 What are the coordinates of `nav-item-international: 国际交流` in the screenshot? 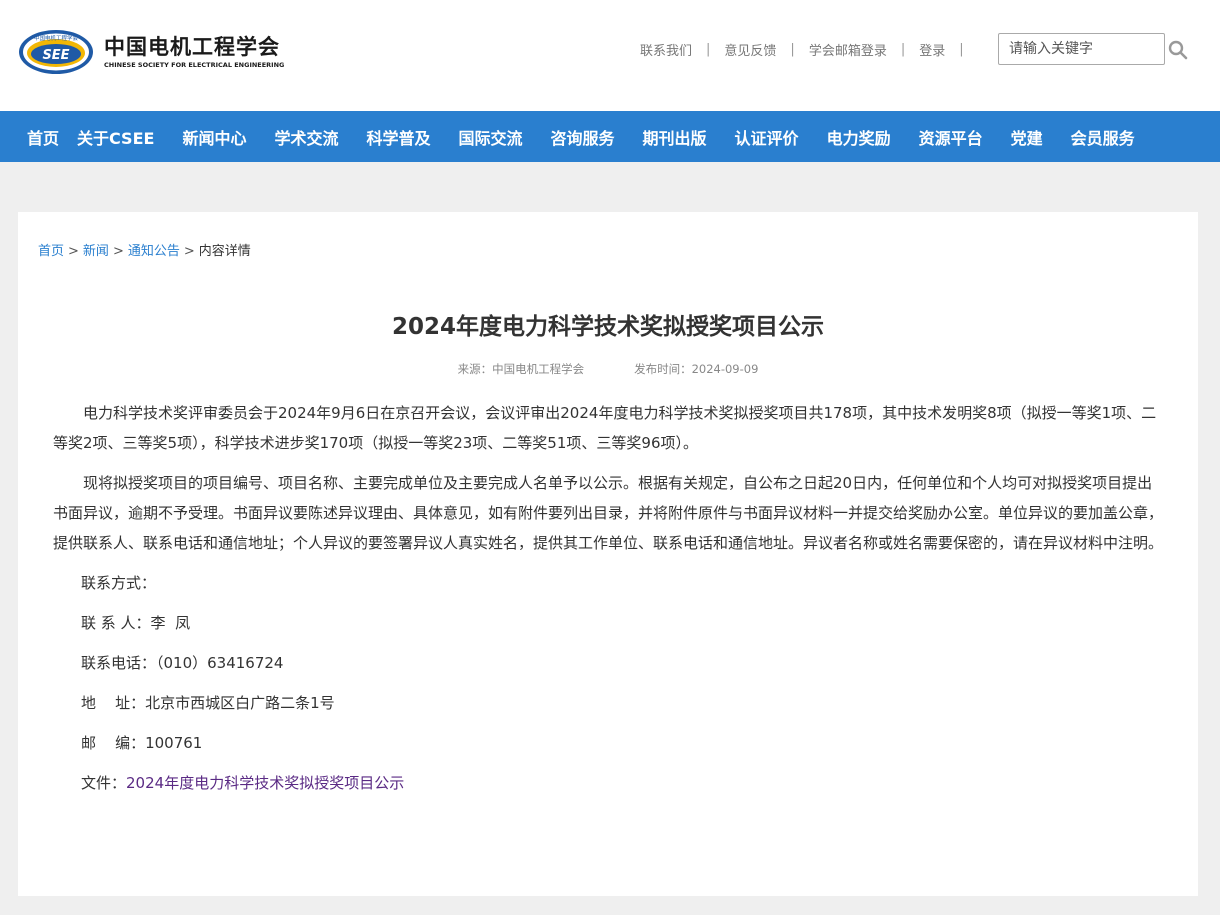 It's located at (491, 137).